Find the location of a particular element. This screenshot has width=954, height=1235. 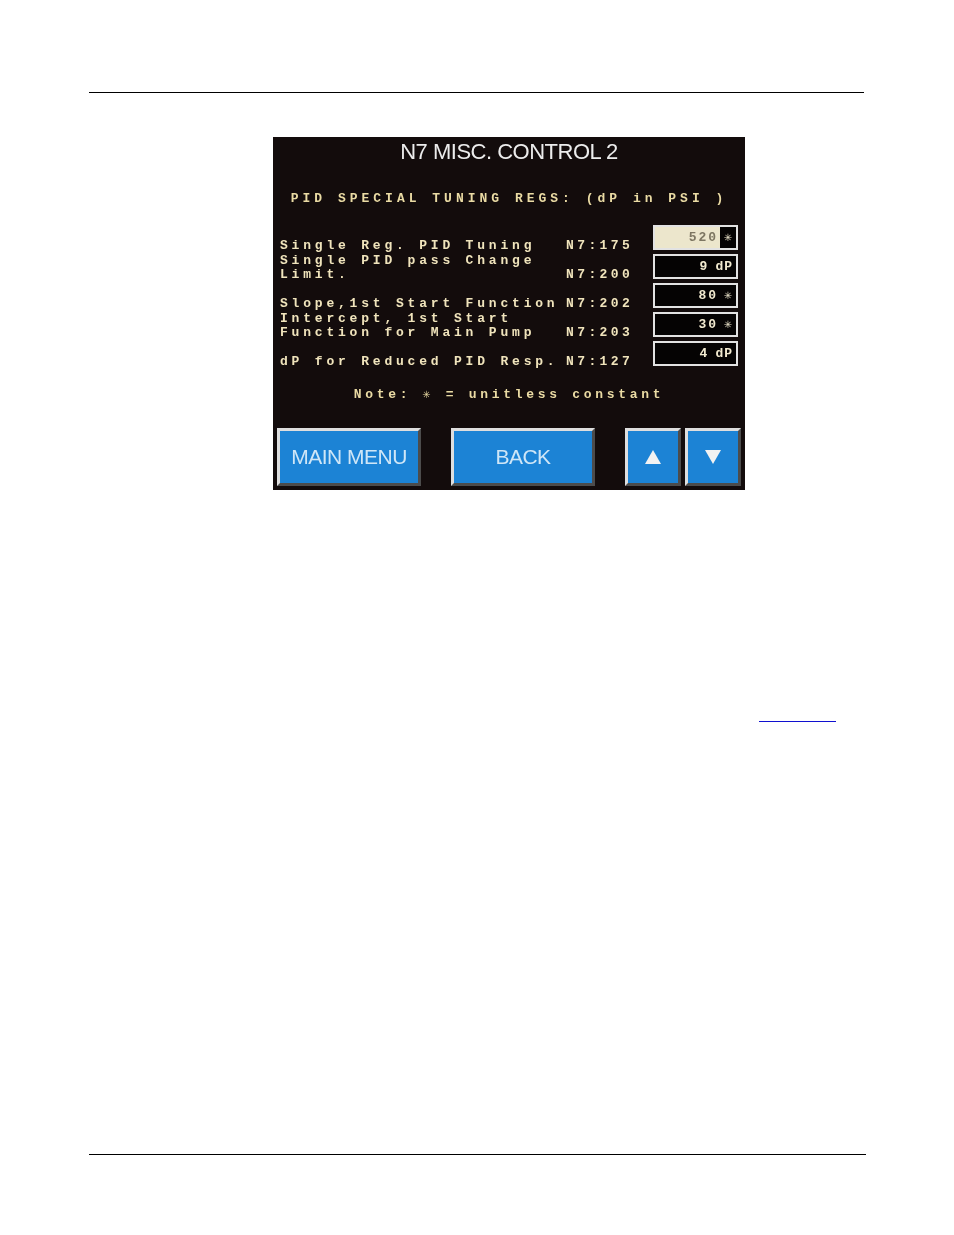

footnote-text: Note: ✳ = unitless constant is located at coordinates (509, 395).